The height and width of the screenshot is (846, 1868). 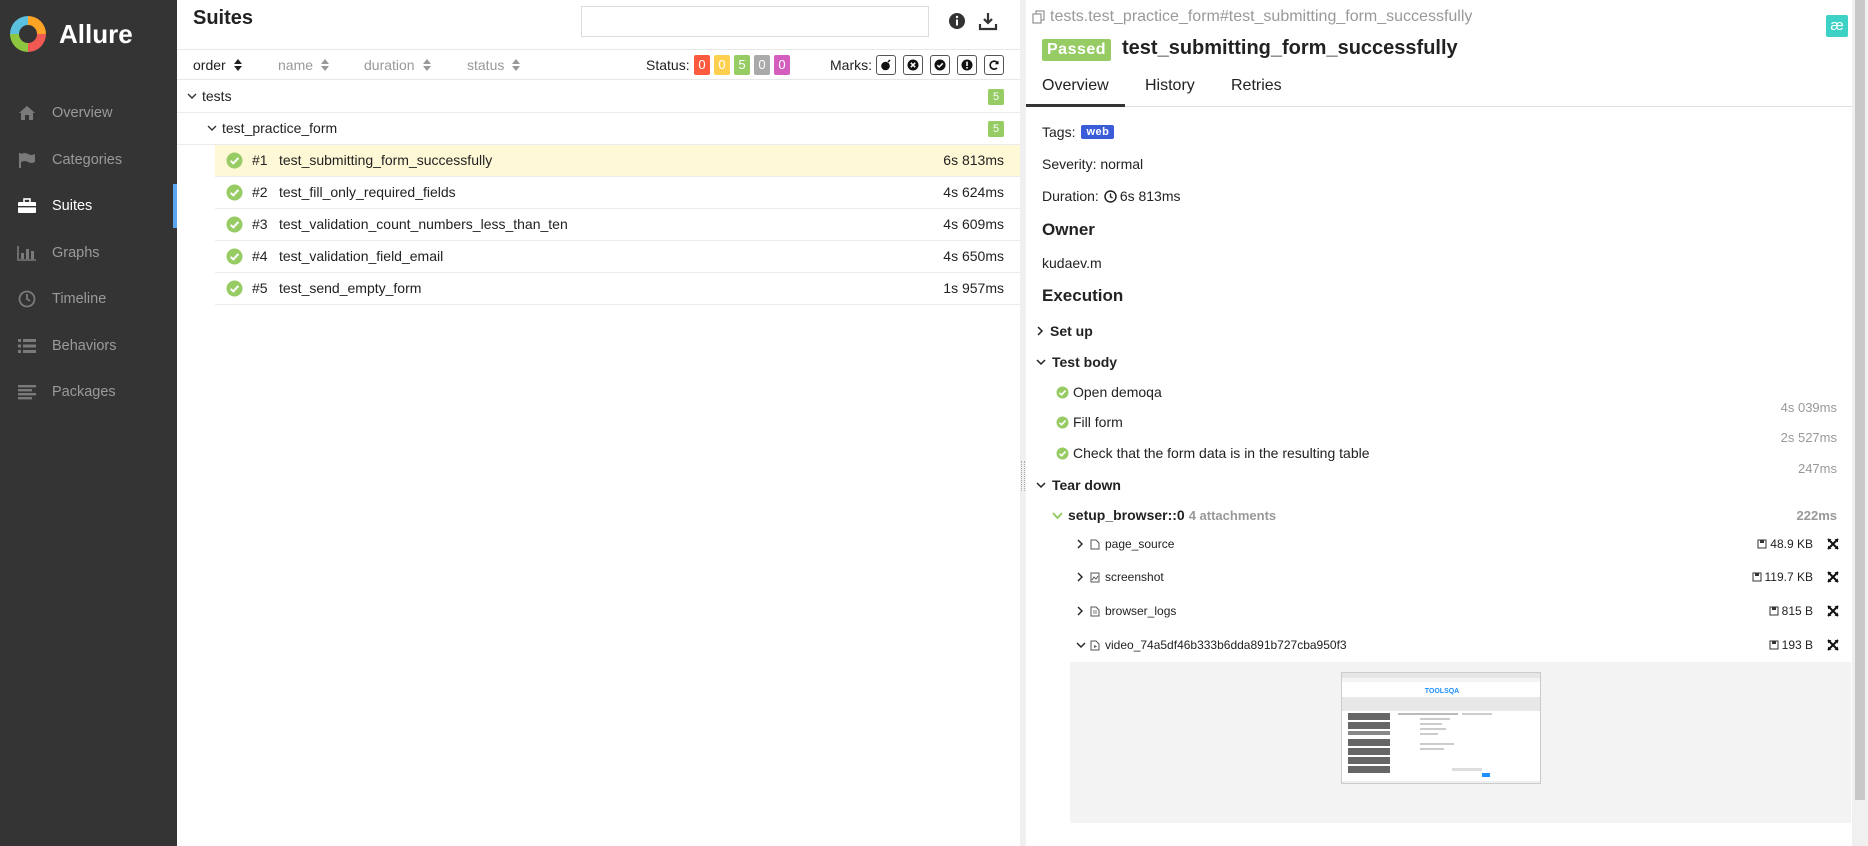 What do you see at coordinates (598, 97) in the screenshot?
I see `tree-group-tests: tests 5` at bounding box center [598, 97].